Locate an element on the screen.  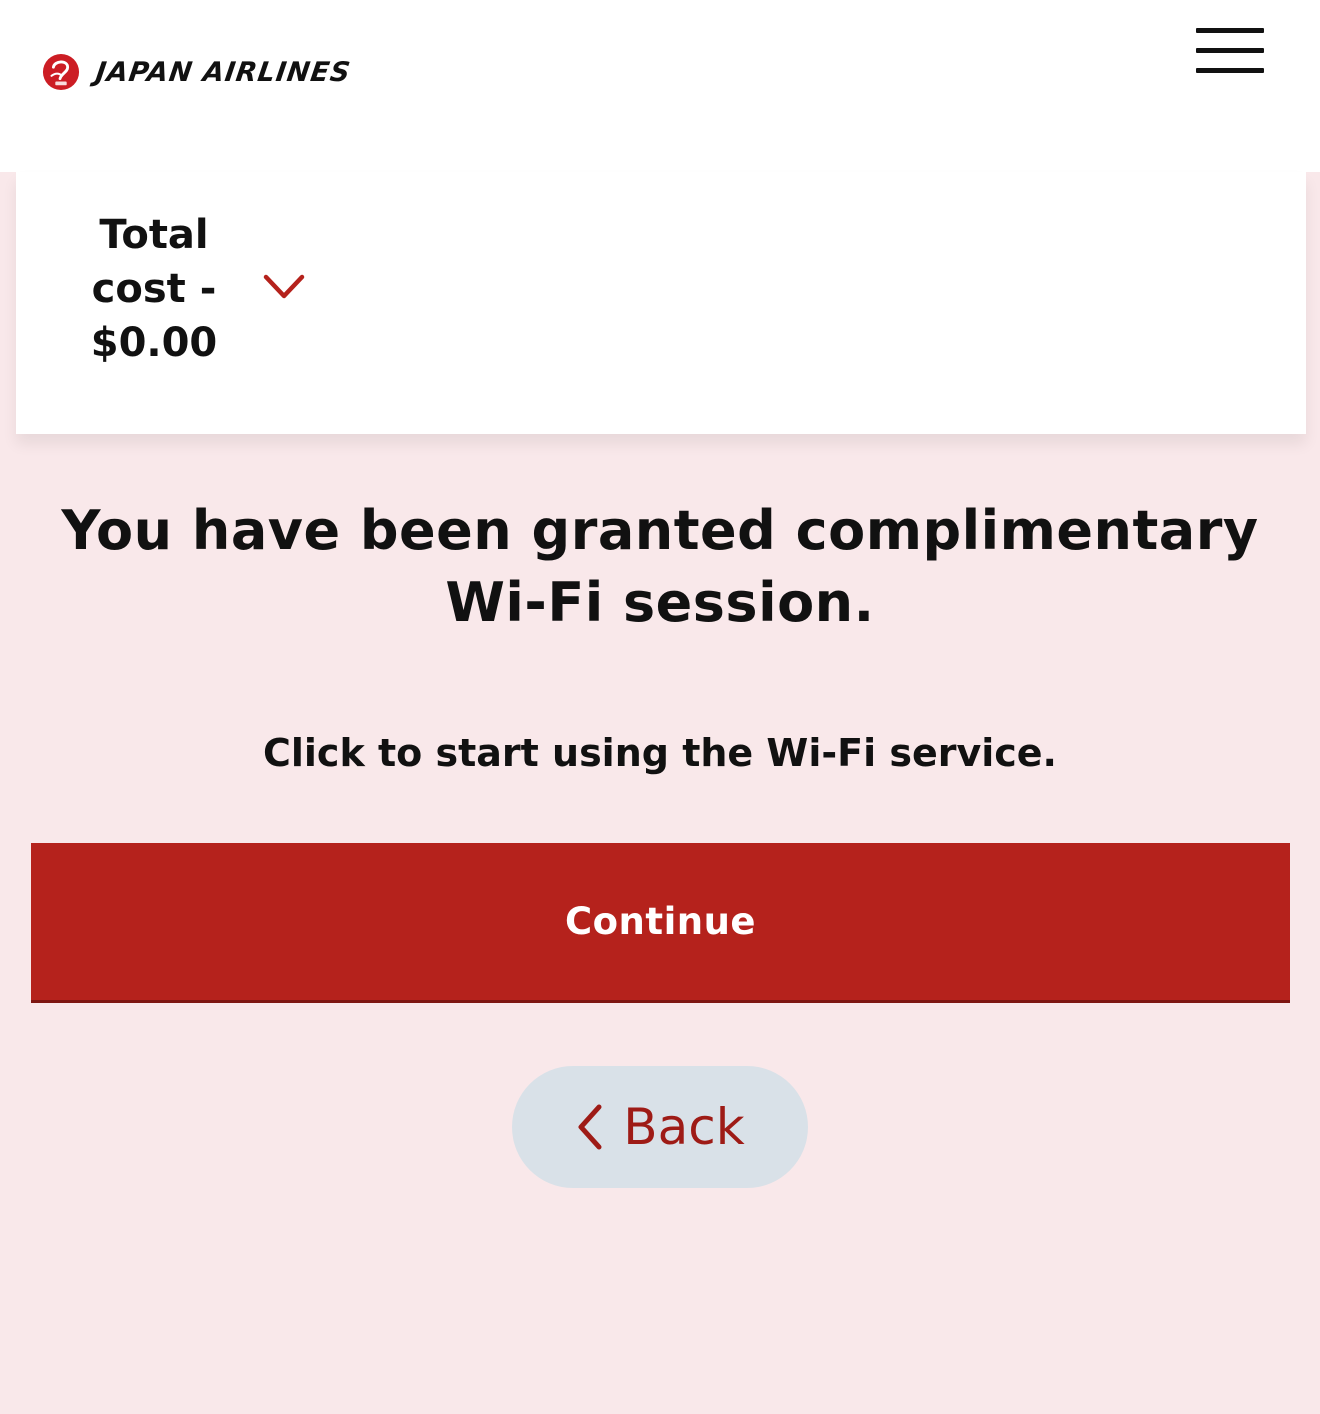
site-header: JAPAN AIRLINES is located at coordinates (660, 86).